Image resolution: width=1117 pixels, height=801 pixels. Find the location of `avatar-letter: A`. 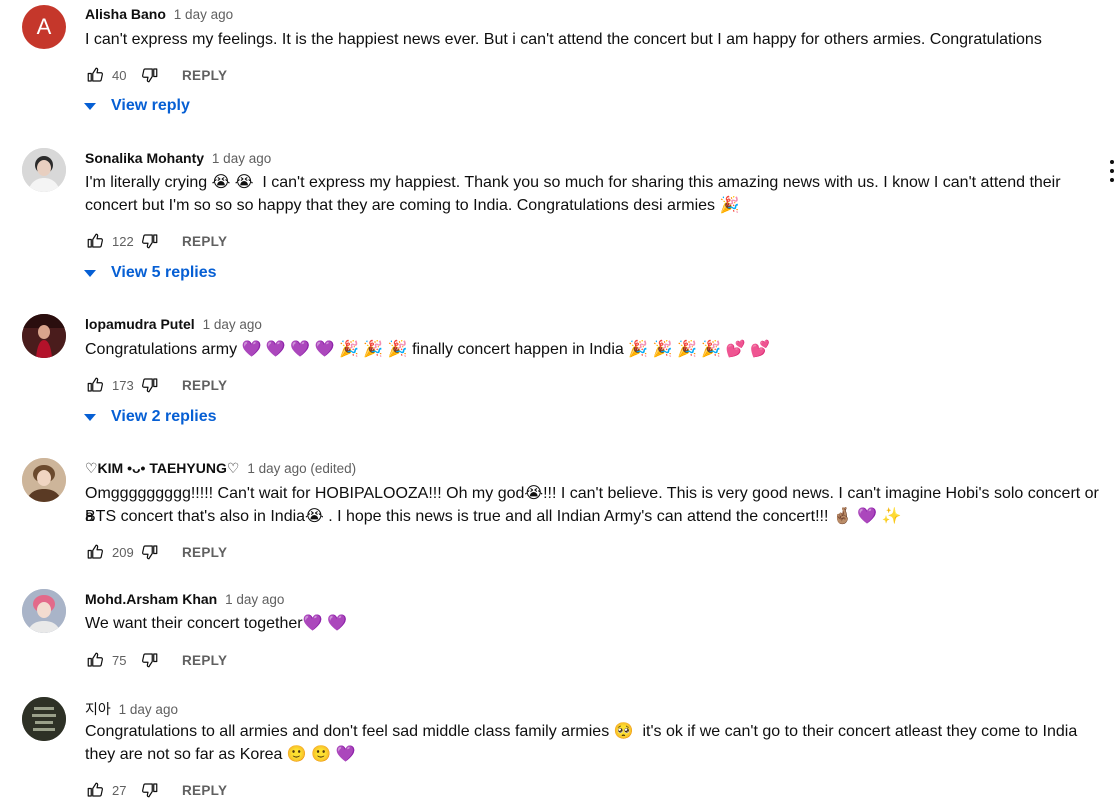

avatar-letter: A is located at coordinates (44, 26).